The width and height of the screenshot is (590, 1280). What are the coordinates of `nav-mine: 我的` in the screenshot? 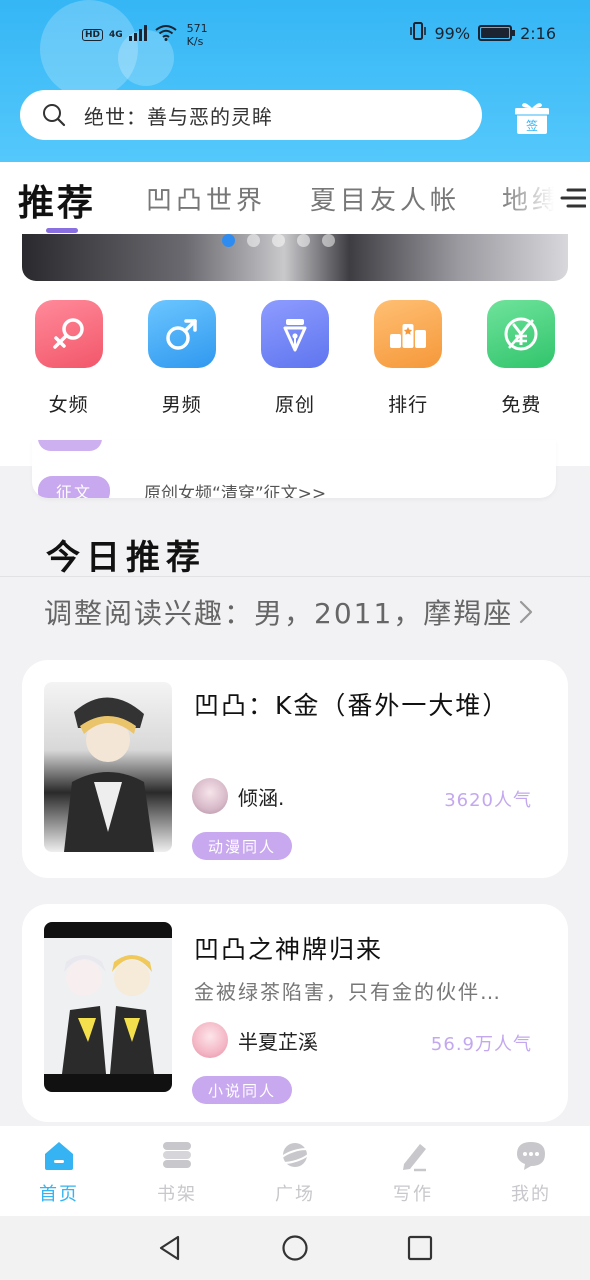 It's located at (531, 1171).